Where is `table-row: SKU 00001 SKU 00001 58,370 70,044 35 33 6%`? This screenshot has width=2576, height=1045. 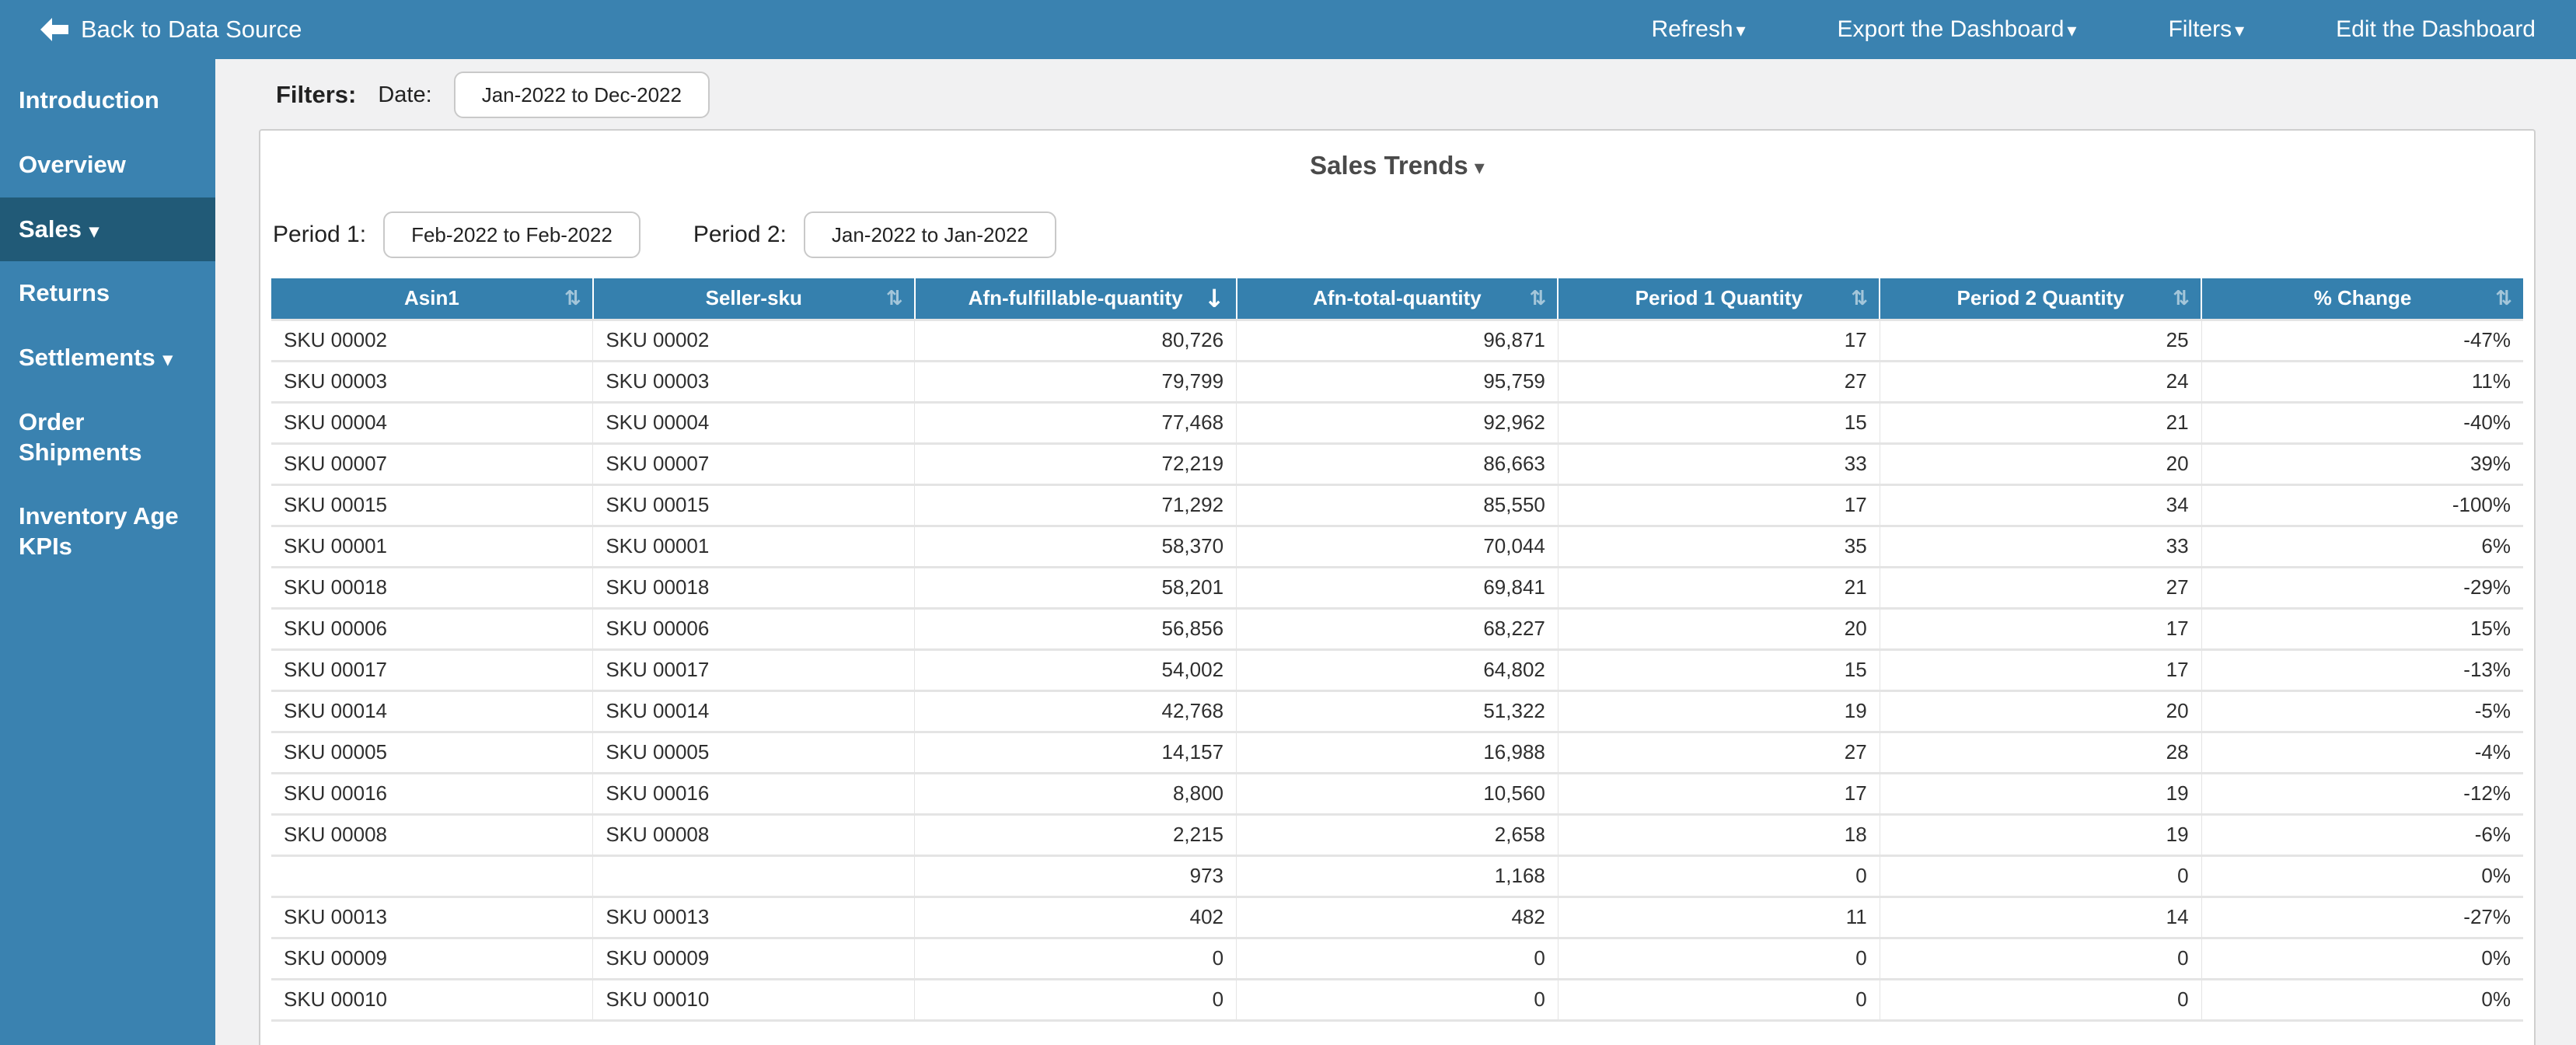 table-row: SKU 00001 SKU 00001 58,370 70,044 35 33 6% is located at coordinates (1397, 547).